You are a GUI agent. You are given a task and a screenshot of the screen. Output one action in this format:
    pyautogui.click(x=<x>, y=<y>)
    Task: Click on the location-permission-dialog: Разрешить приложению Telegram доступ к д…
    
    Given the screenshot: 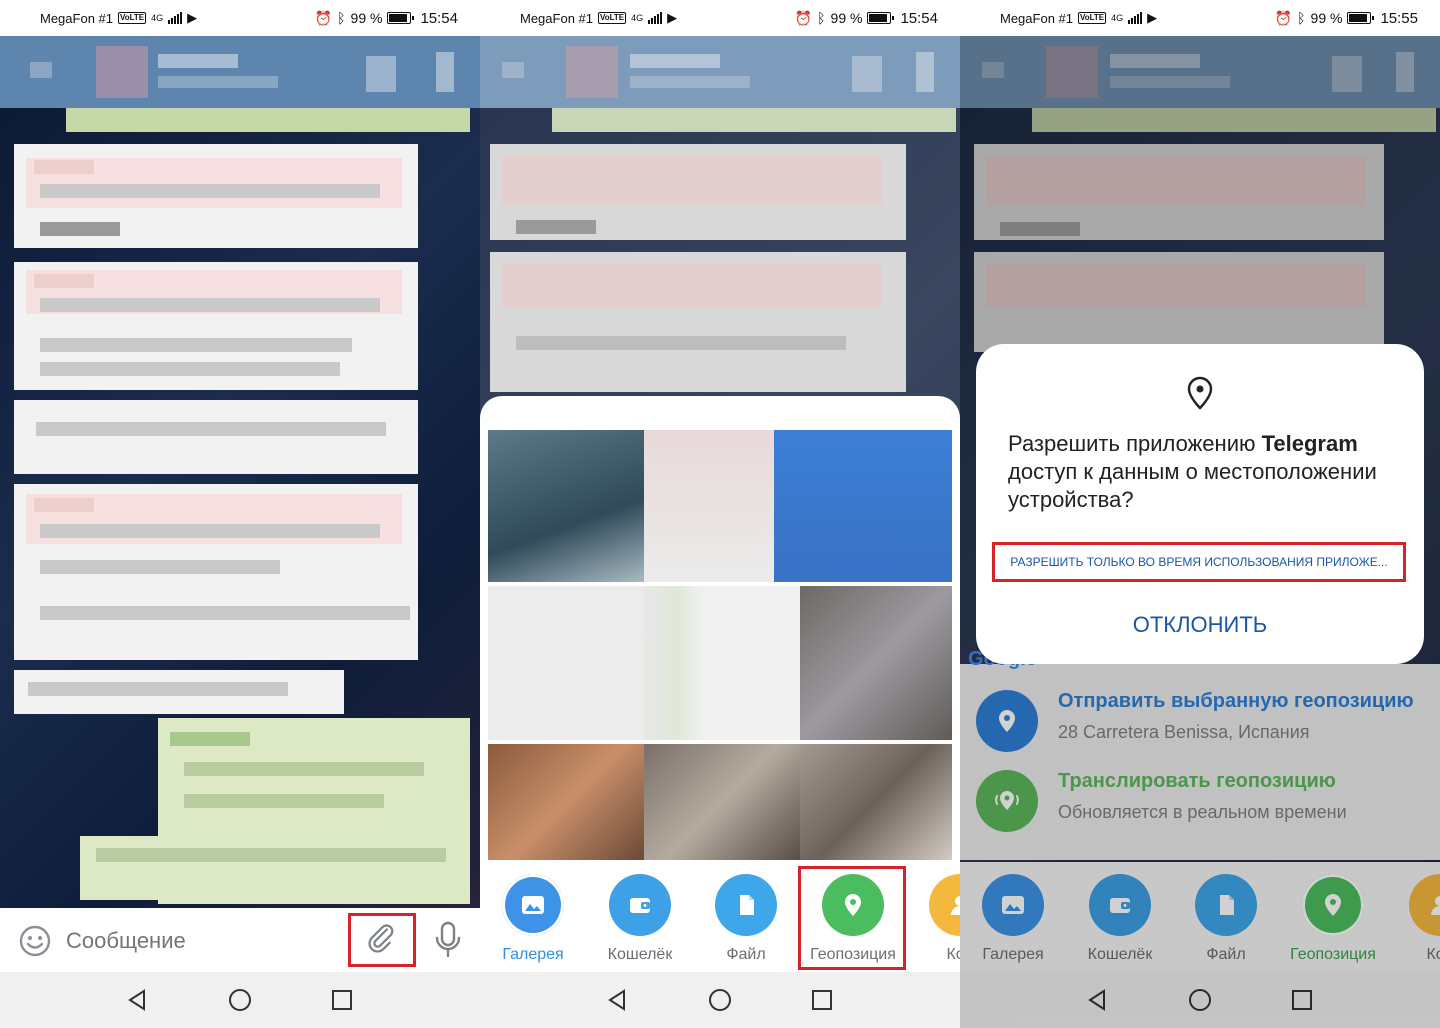 What is the action you would take?
    pyautogui.click(x=1200, y=504)
    